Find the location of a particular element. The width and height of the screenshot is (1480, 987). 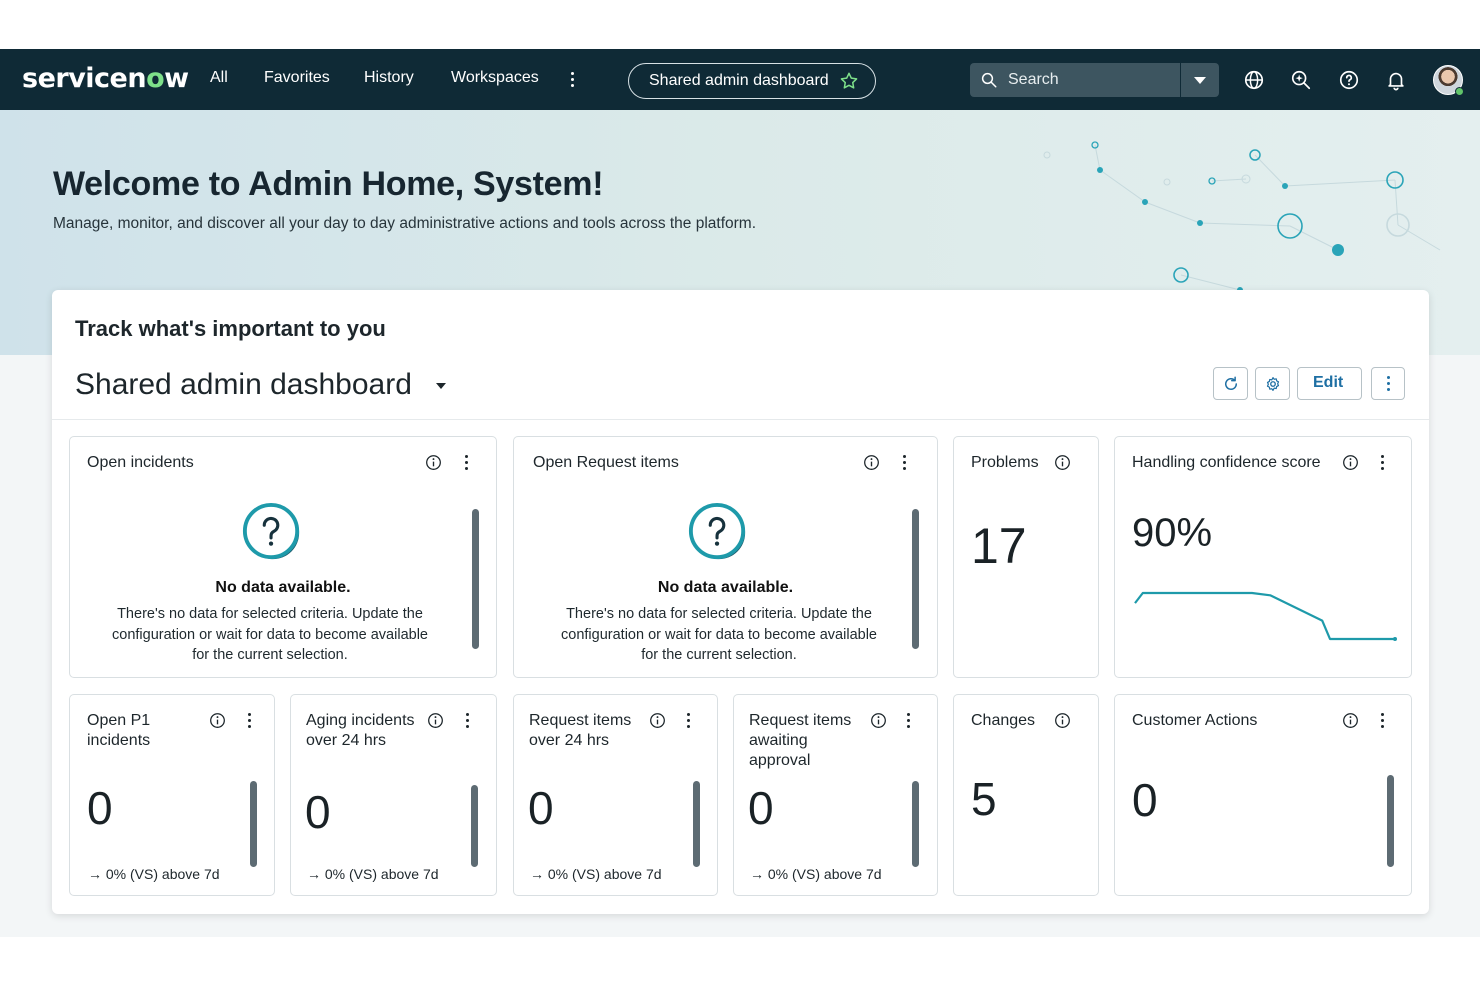

refresh-button is located at coordinates (1230, 383).